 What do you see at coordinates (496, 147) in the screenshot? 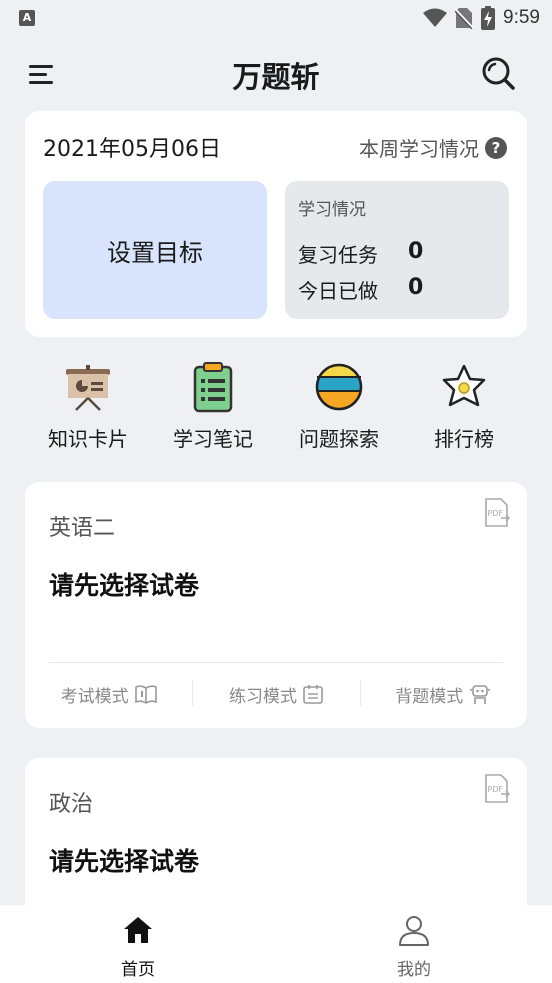
I see `help-icon: ?` at bounding box center [496, 147].